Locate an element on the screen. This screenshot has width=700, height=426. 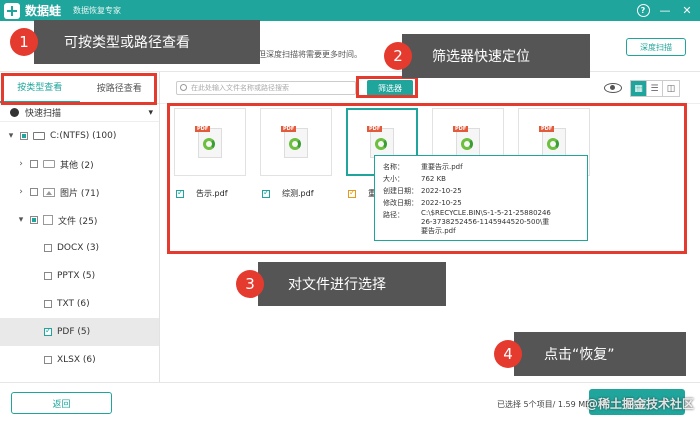
tree-item-documents: ▾ 文件 (25) is located at coordinates (79, 220).